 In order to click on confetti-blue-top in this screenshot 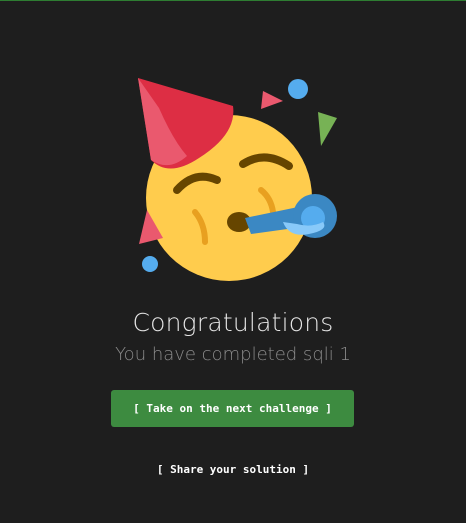, I will do `click(298, 89)`.